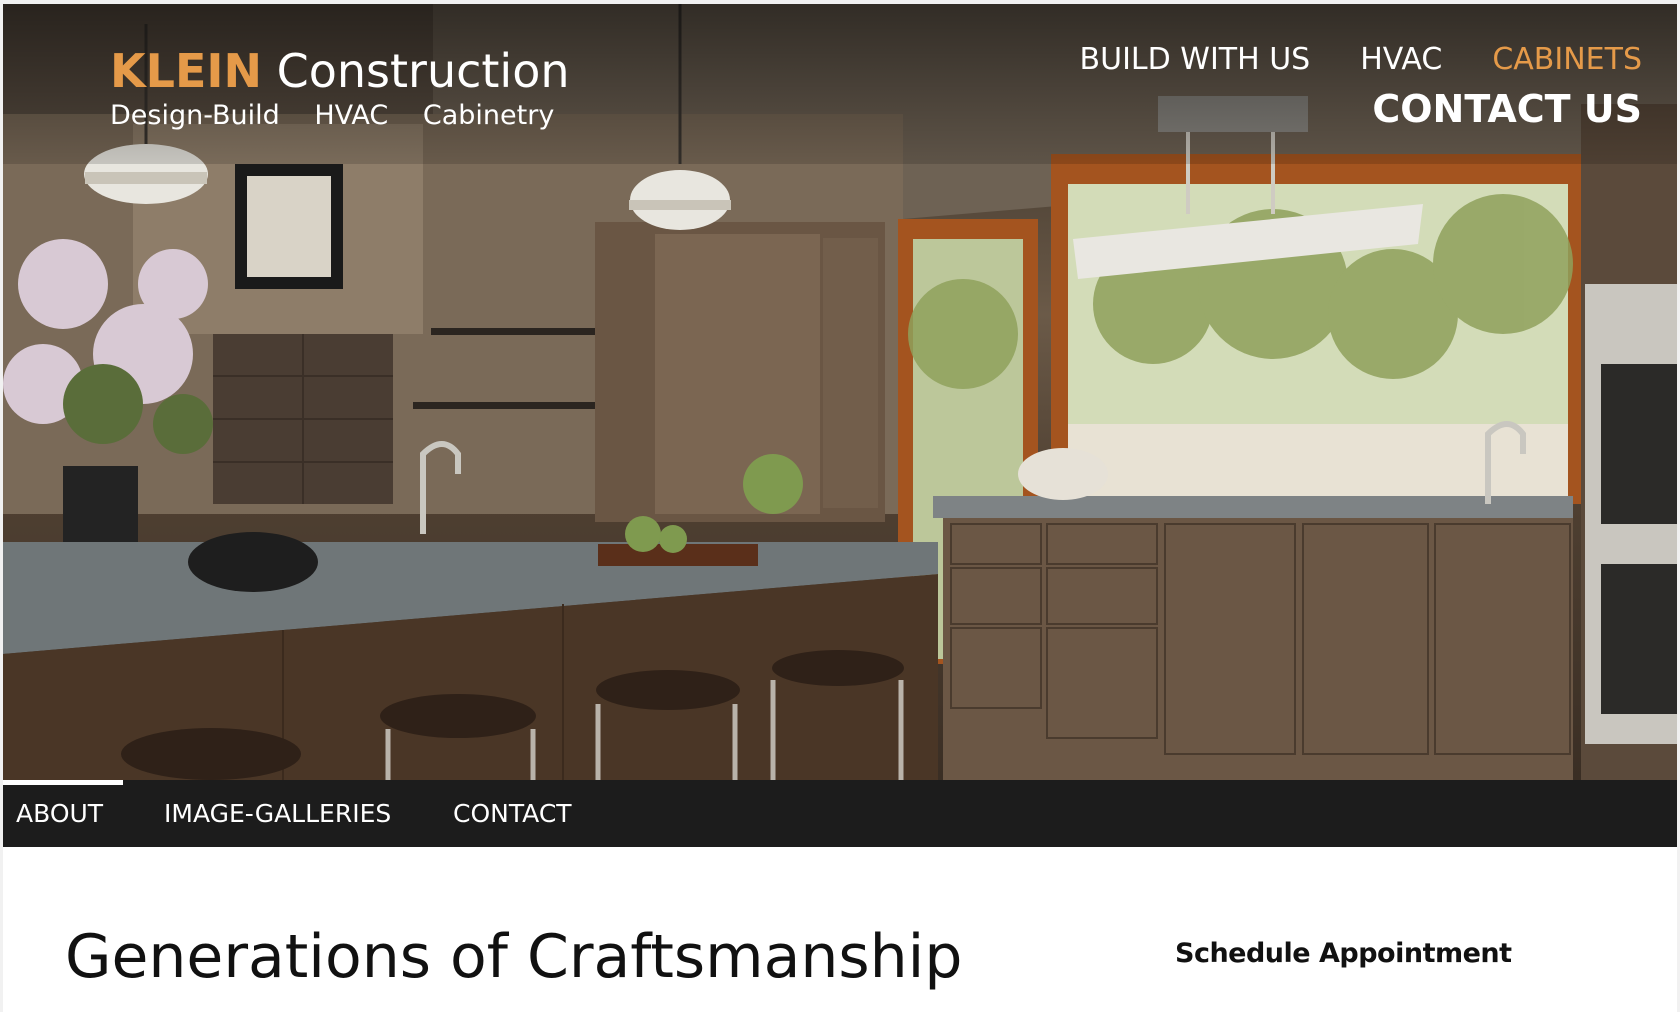 This screenshot has height=1012, width=1680. I want to click on tagline-cabinetry: Cabinetry, so click(488, 115).